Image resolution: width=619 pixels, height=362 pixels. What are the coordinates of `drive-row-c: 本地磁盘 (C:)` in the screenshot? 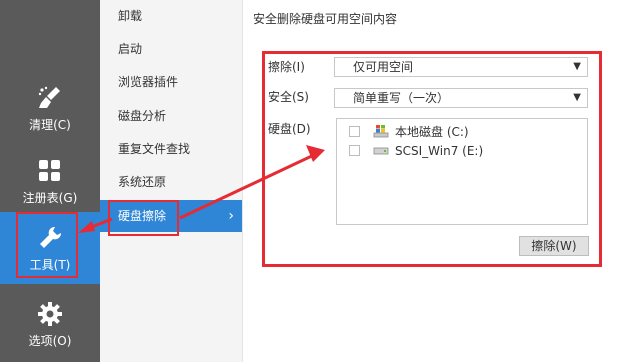 It's located at (464, 132).